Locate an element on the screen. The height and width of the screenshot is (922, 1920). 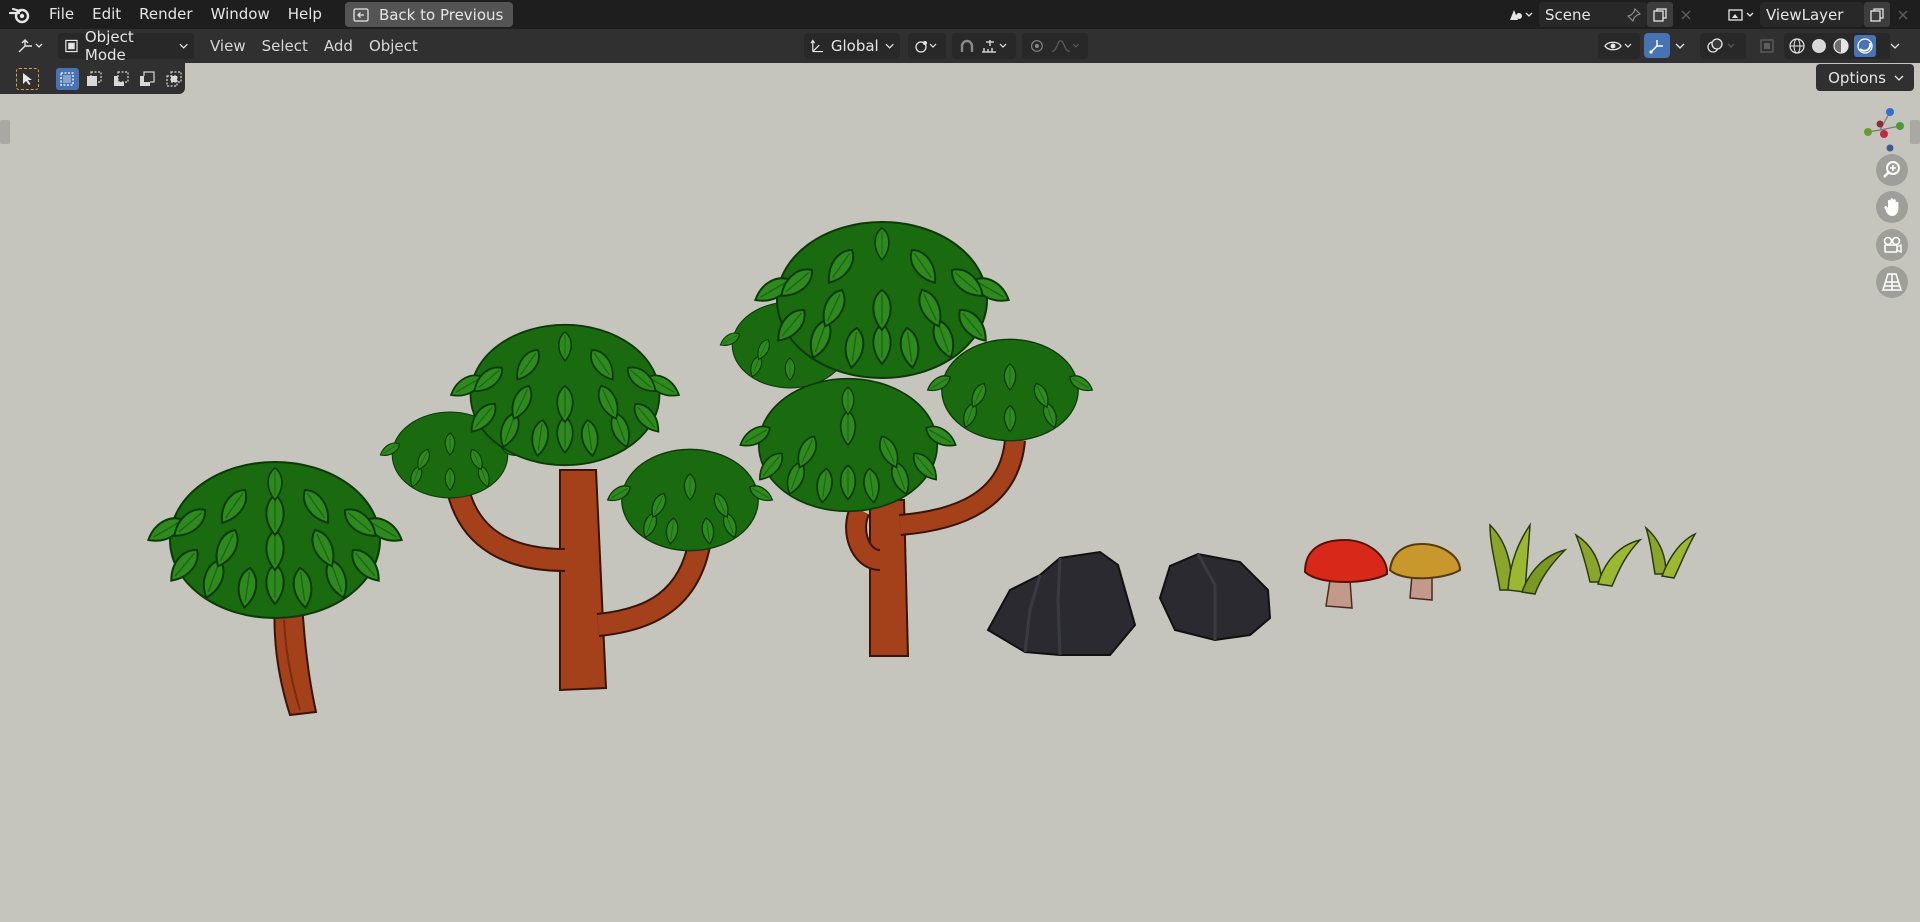
medium-tree is located at coordinates (576, 507).